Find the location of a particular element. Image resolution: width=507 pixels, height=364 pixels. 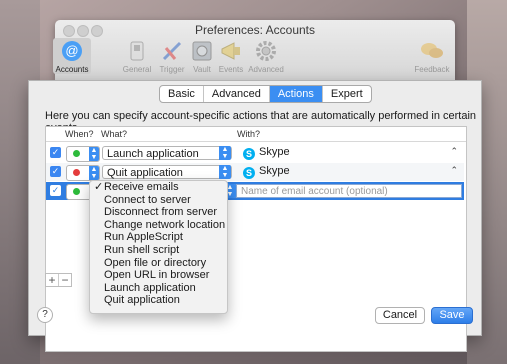

toolbar-item-feedback: Feedback is located at coordinates (432, 56).